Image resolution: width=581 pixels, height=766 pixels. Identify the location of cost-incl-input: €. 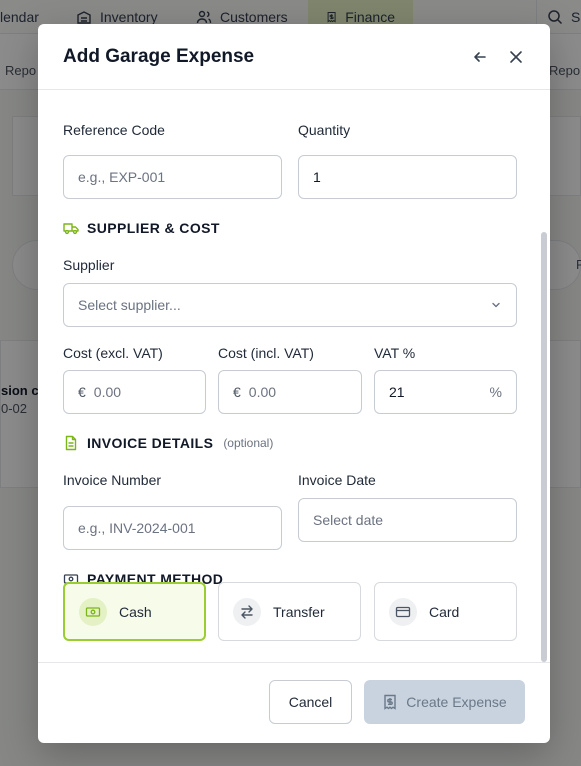
(290, 392).